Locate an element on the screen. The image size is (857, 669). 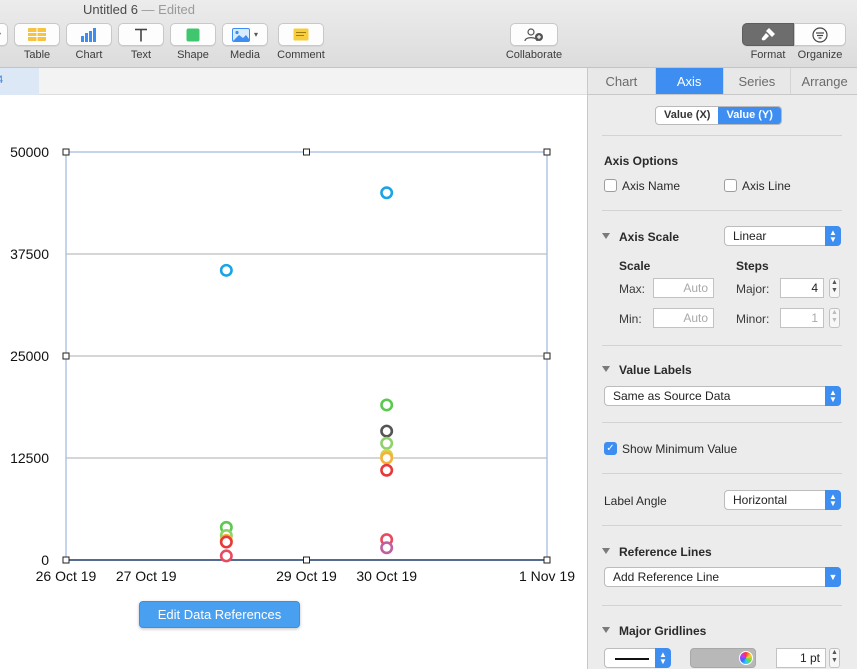
edit-data-references-button: Edit Data References is located at coordinates (219, 614).